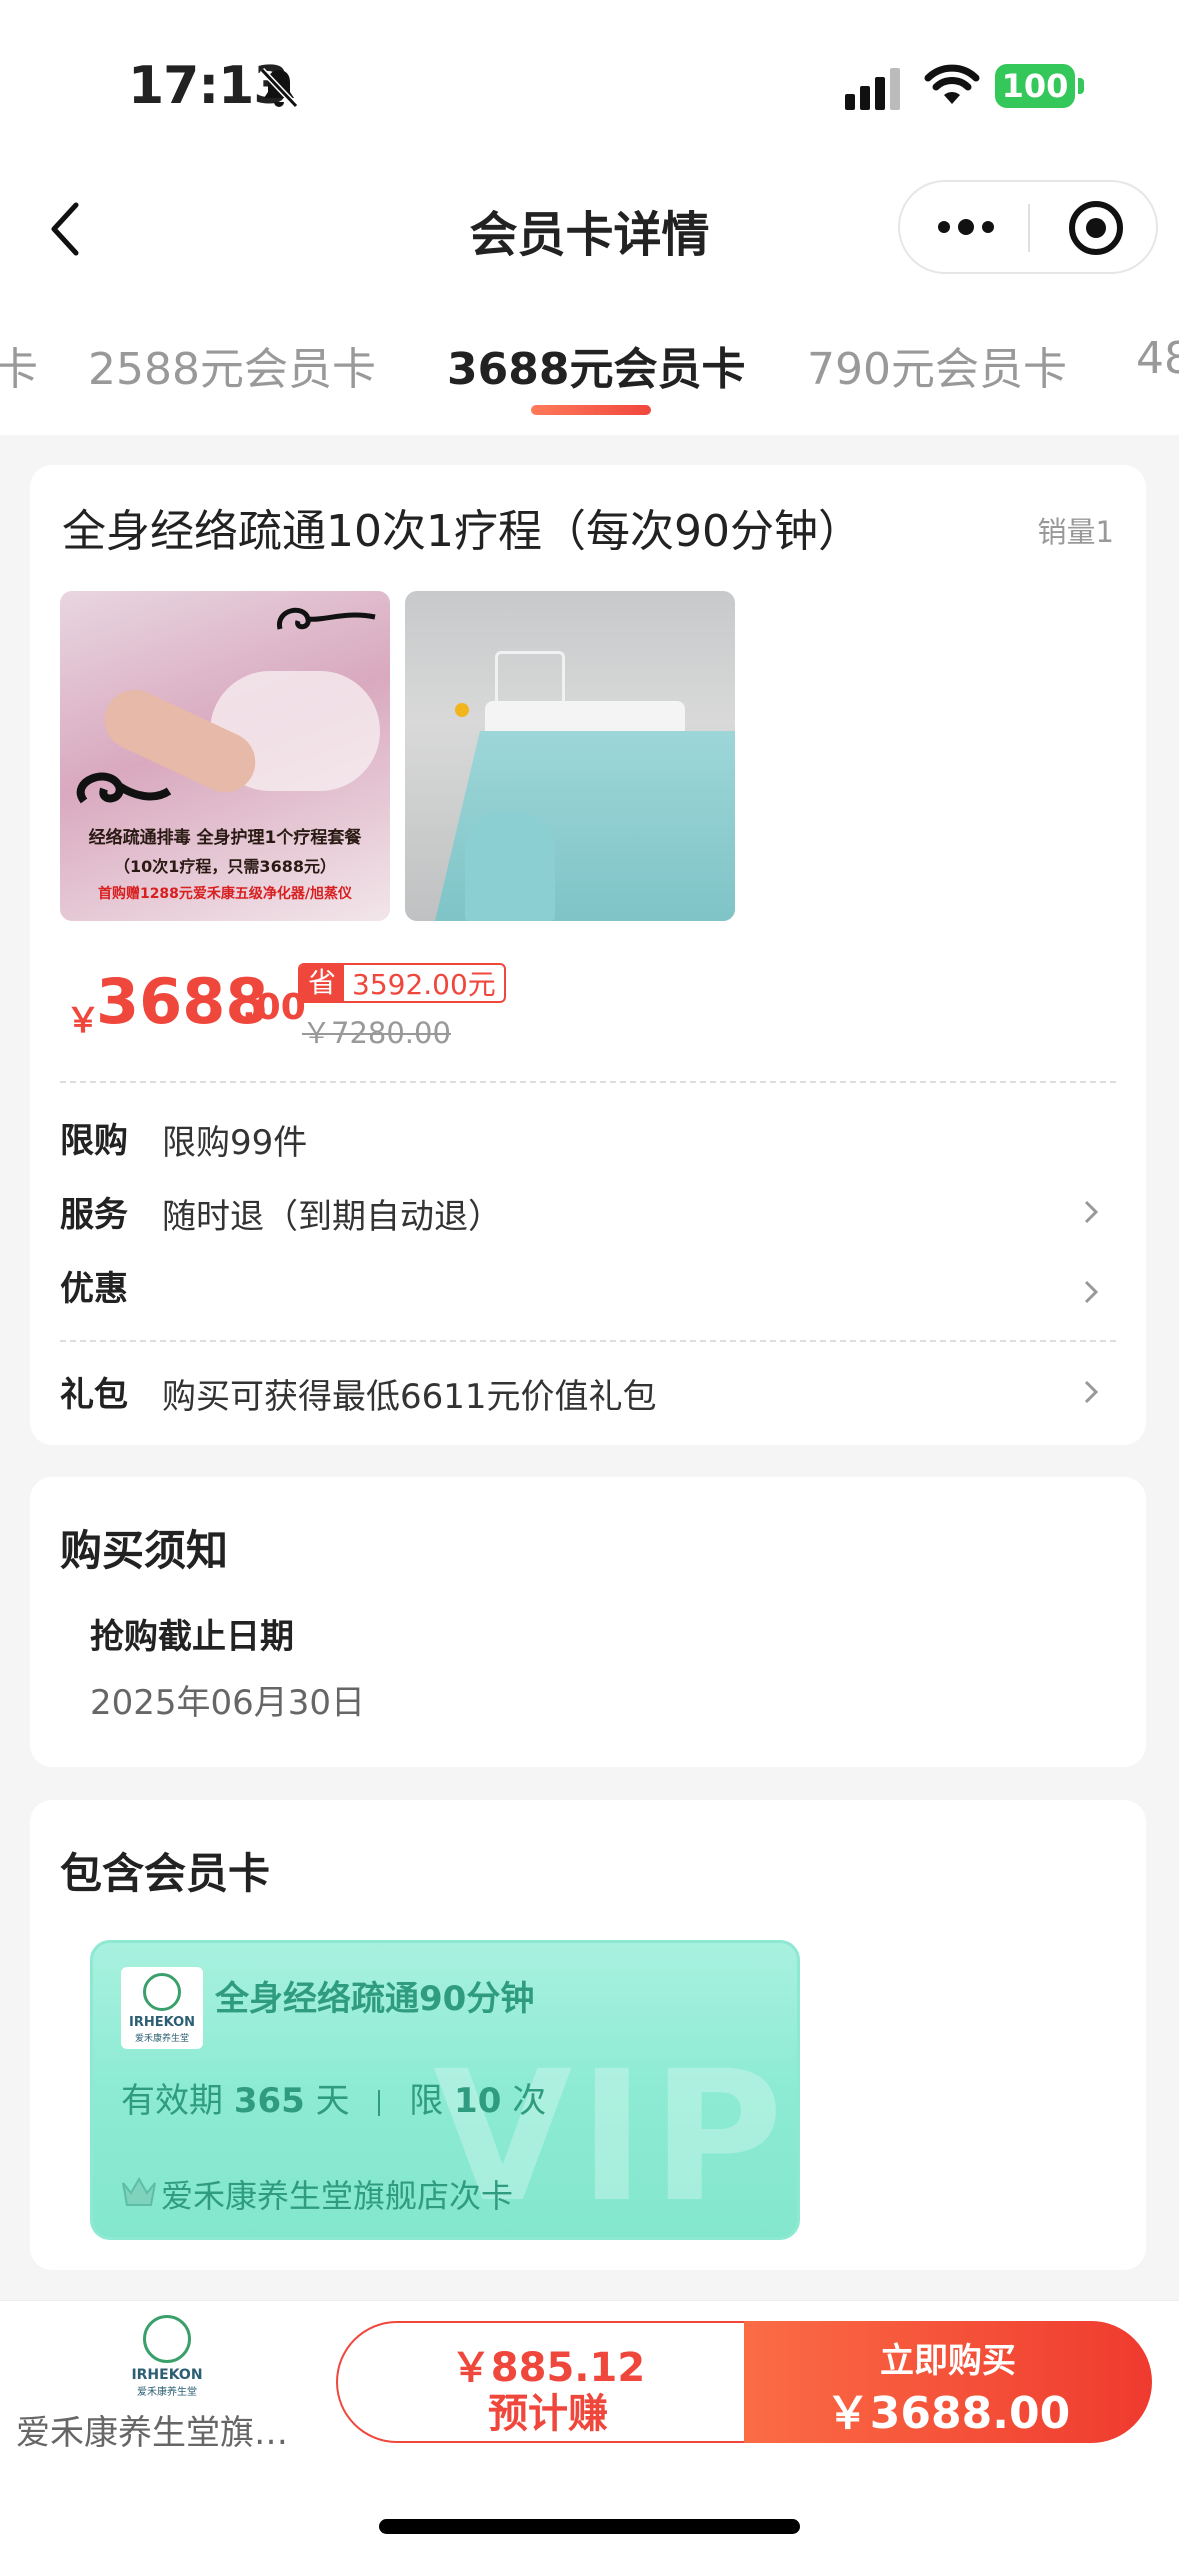  What do you see at coordinates (269, 2101) in the screenshot?
I see `validity-days: 365` at bounding box center [269, 2101].